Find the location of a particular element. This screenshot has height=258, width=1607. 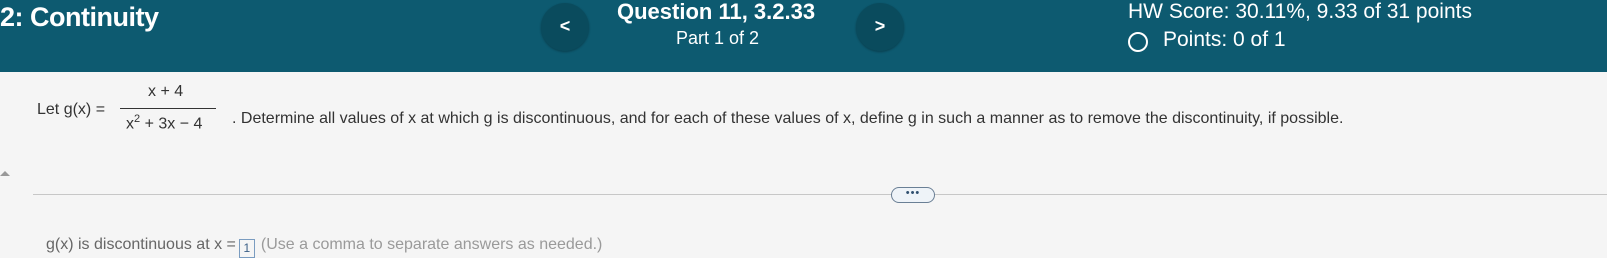

next-question-button: > is located at coordinates (880, 27).